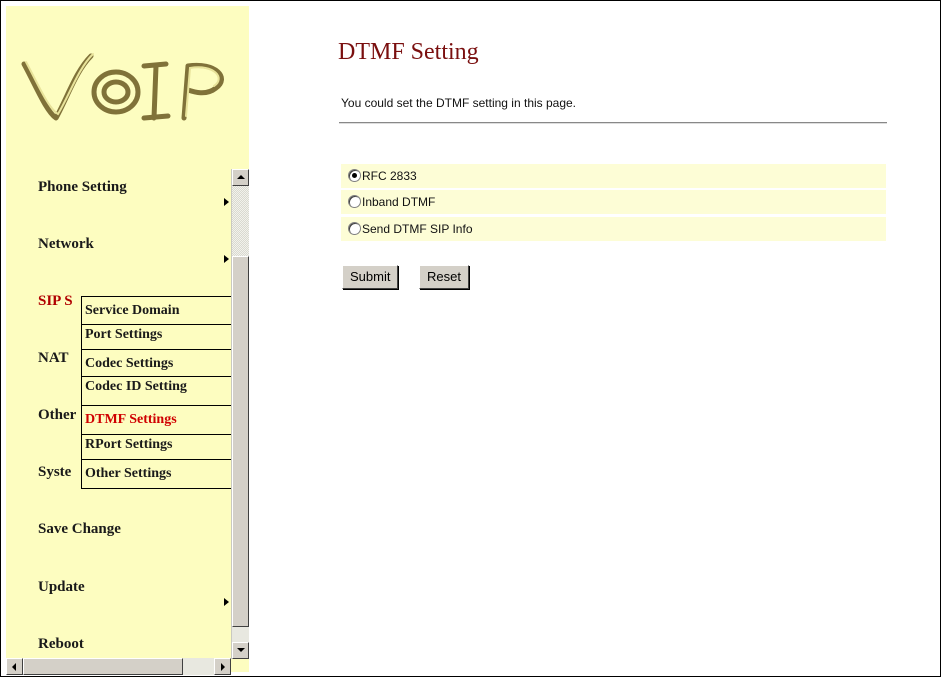  What do you see at coordinates (417, 229) in the screenshot?
I see `option-label-send-dtmf-sip-info: Send DTMF SIP Info` at bounding box center [417, 229].